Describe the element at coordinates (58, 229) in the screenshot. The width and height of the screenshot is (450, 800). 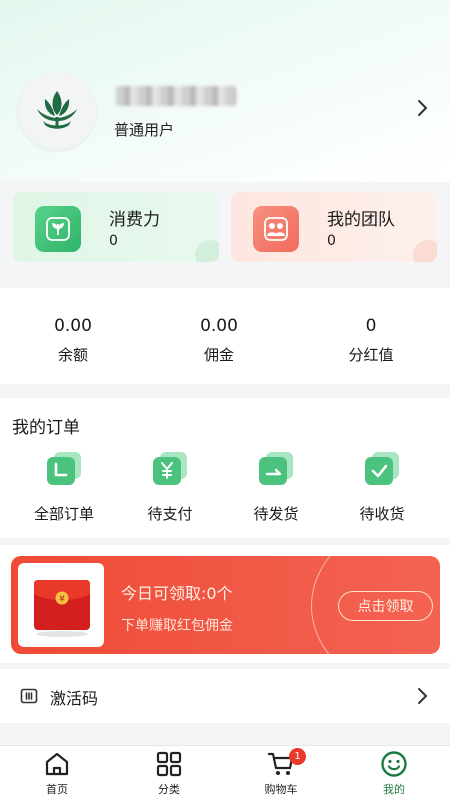
I see `plant-icon` at that location.